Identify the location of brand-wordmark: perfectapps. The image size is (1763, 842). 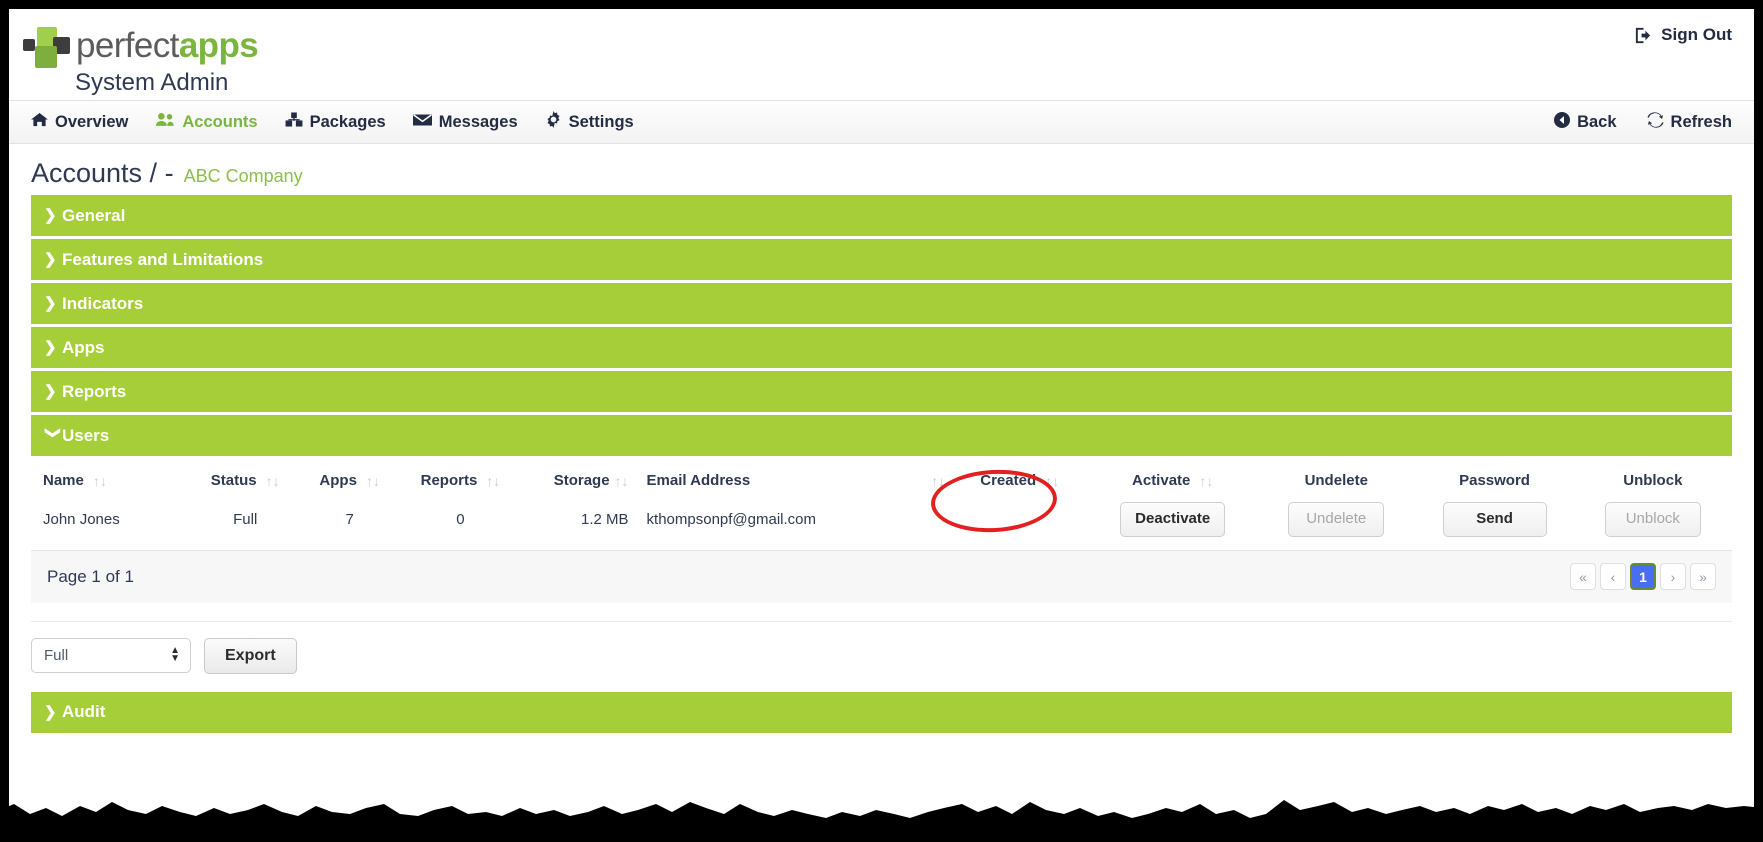
(167, 46).